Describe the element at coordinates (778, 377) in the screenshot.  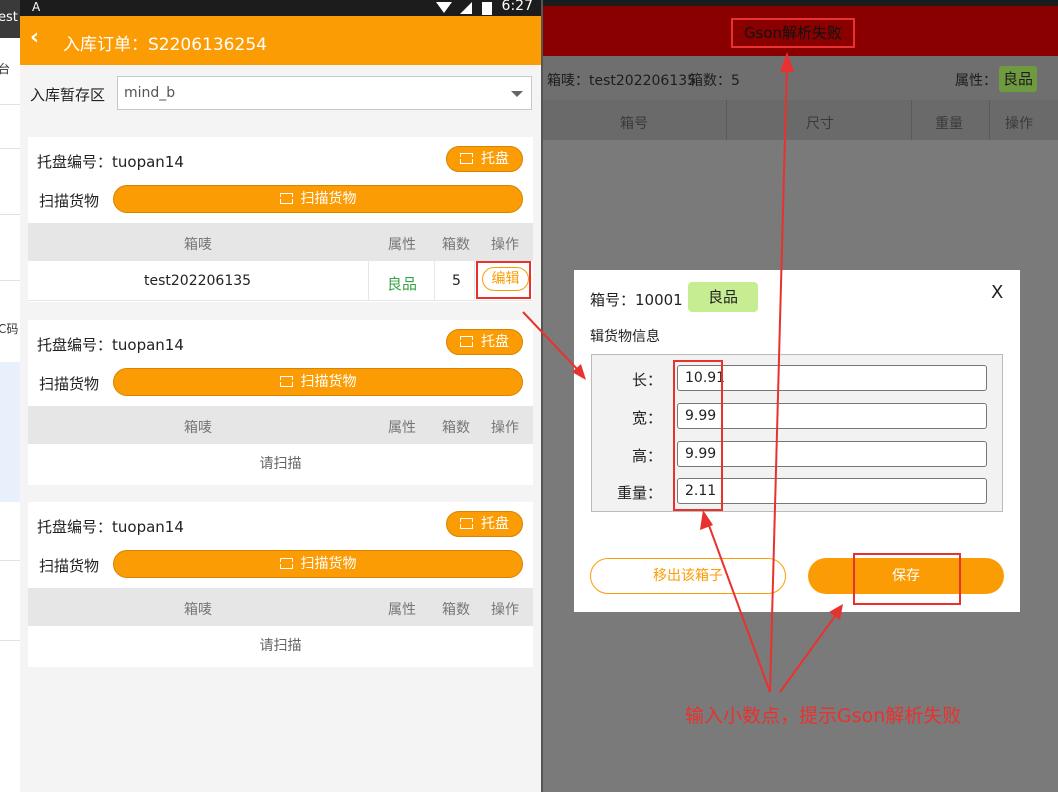
I see `arrow-to-toast` at that location.